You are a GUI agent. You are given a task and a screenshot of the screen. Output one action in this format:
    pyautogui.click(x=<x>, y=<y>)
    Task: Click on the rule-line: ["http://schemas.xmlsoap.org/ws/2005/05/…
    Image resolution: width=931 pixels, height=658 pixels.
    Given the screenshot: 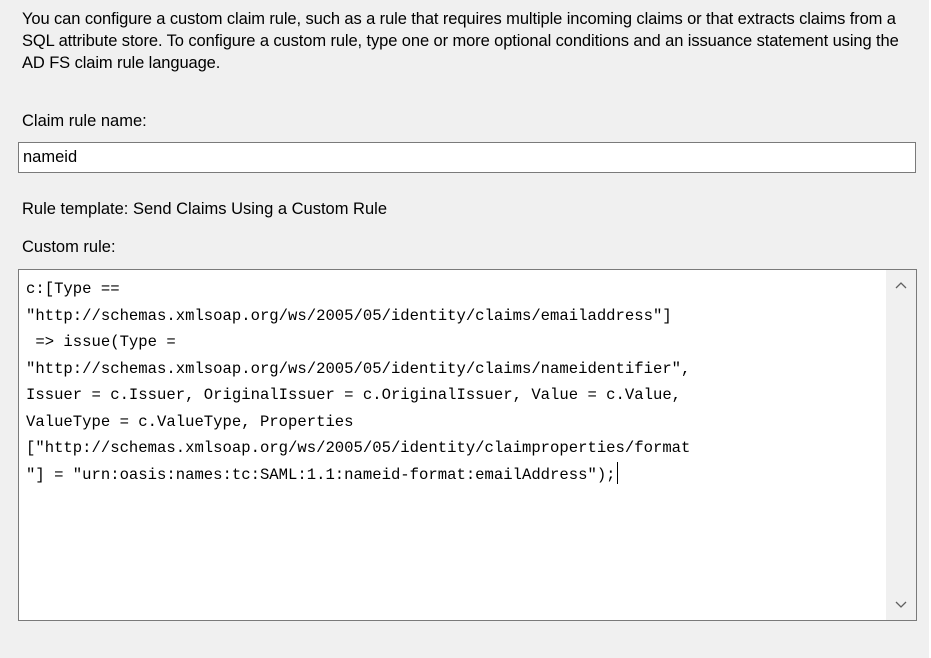 What is the action you would take?
    pyautogui.click(x=358, y=448)
    